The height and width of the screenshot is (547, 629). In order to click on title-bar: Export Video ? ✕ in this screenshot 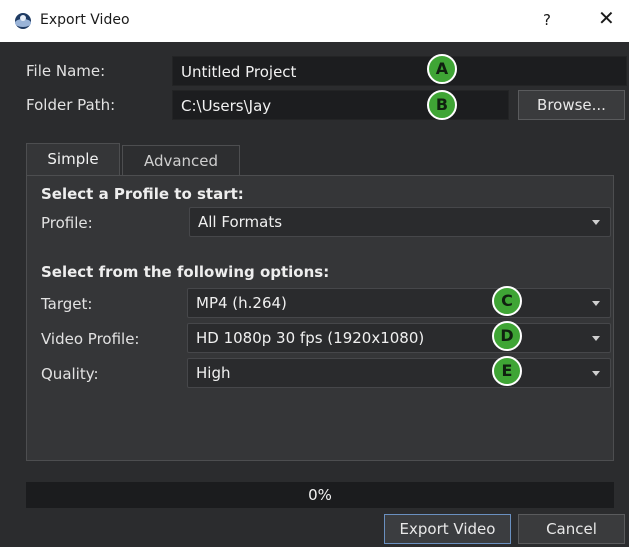, I will do `click(314, 21)`.